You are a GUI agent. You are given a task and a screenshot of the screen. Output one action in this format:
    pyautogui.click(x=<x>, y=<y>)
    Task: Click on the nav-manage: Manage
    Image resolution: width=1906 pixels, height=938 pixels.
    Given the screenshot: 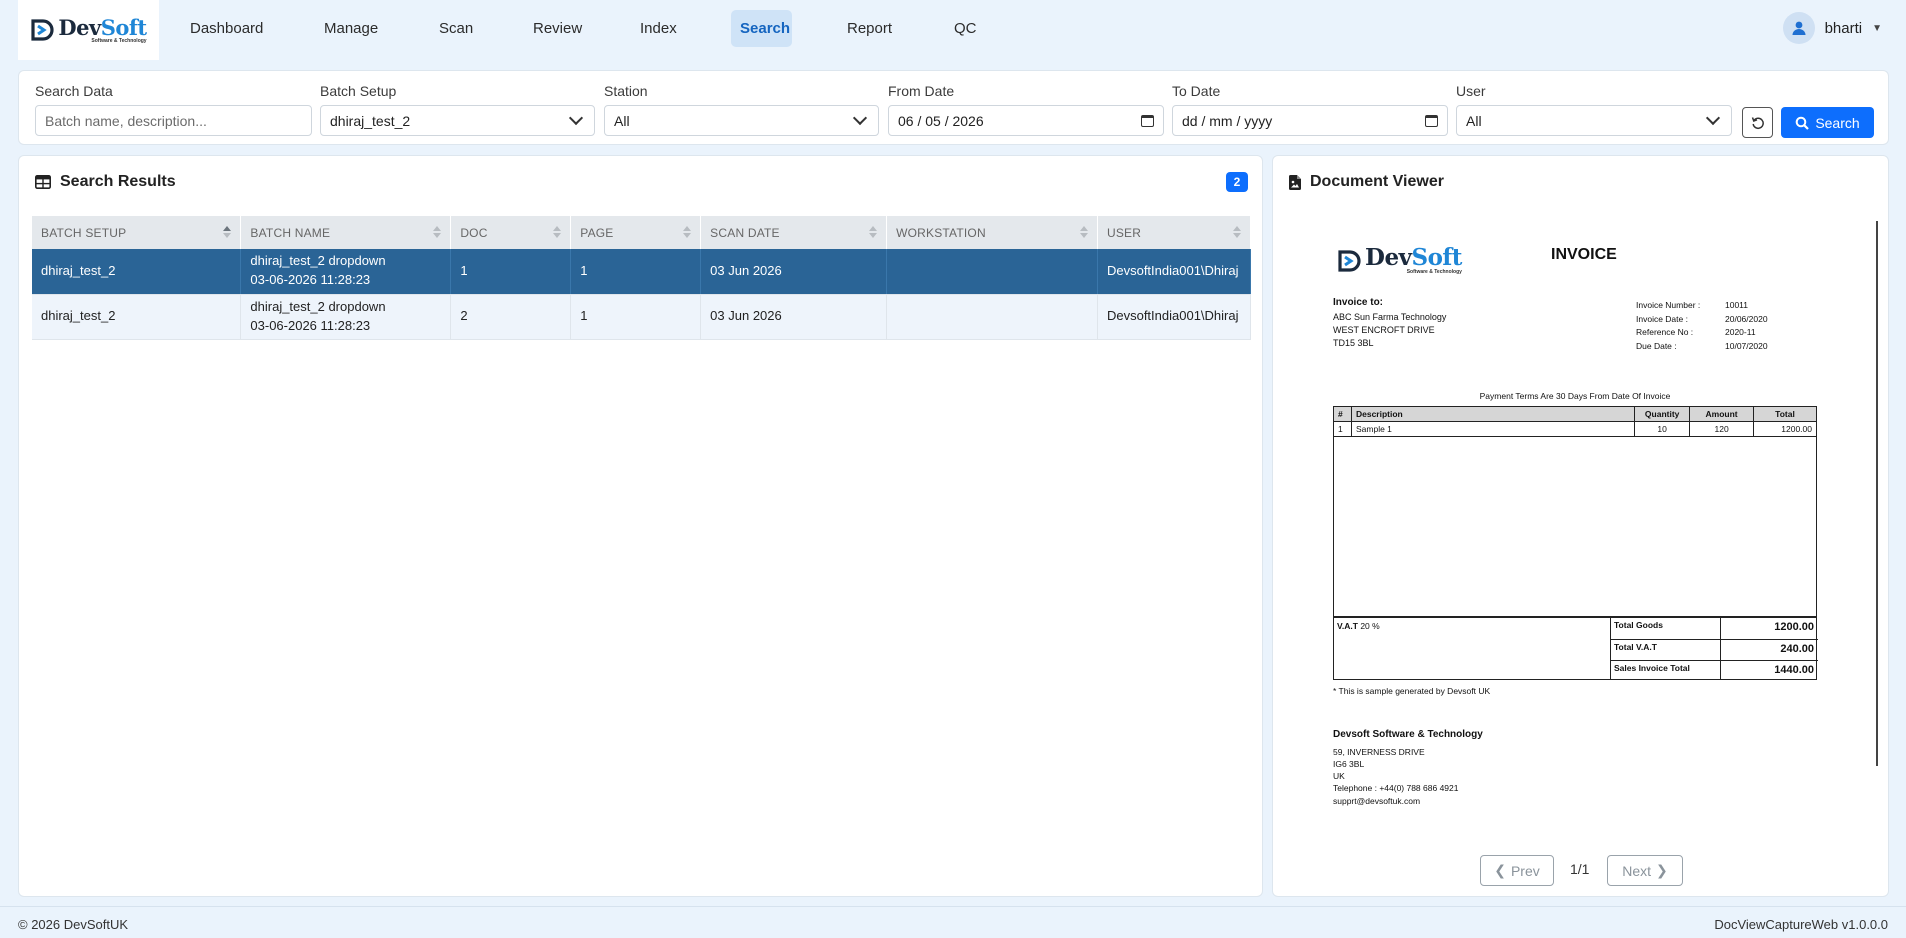 What is the action you would take?
    pyautogui.click(x=351, y=28)
    